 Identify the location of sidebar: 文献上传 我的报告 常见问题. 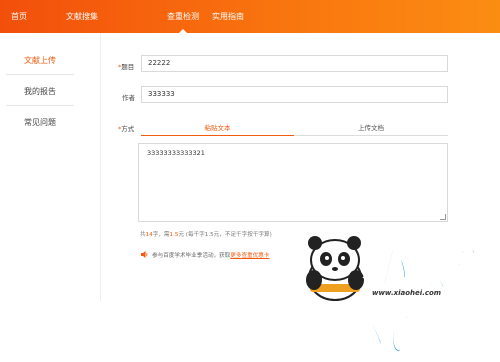
(39, 167).